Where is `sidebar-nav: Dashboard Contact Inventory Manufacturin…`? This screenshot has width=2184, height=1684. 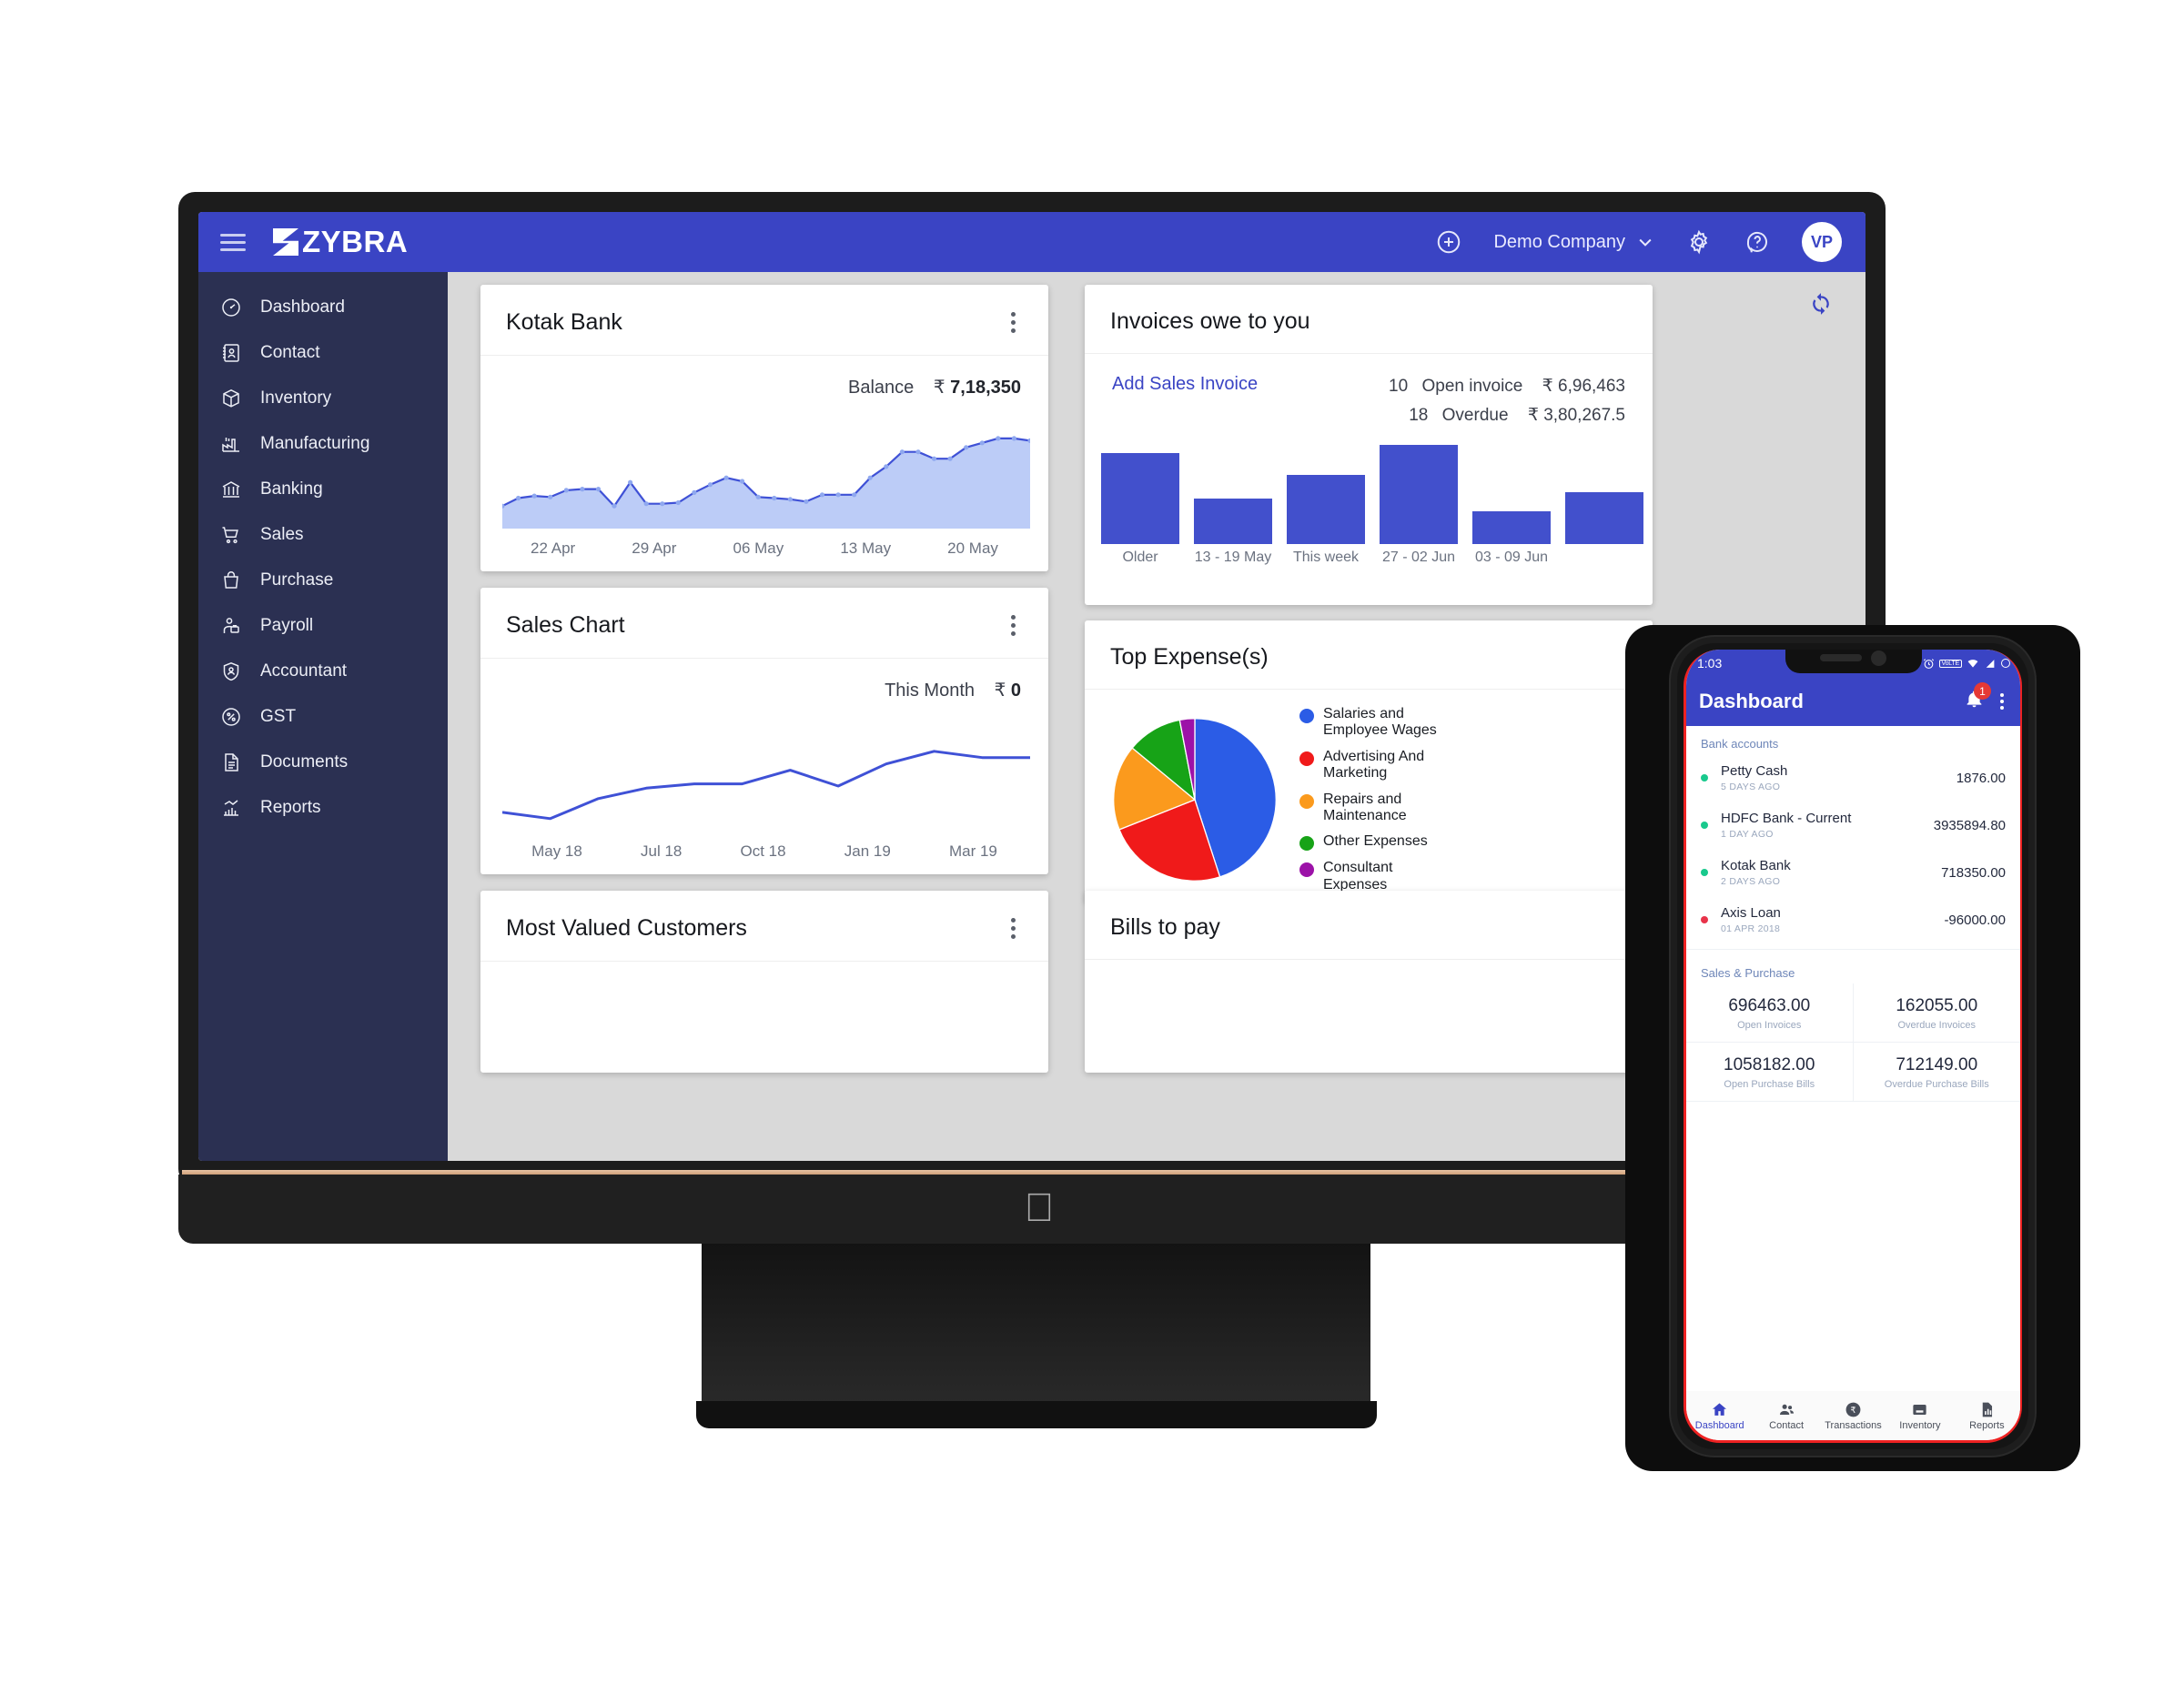
sidebar-nav: Dashboard Contact Inventory Manufacturin… is located at coordinates (323, 716).